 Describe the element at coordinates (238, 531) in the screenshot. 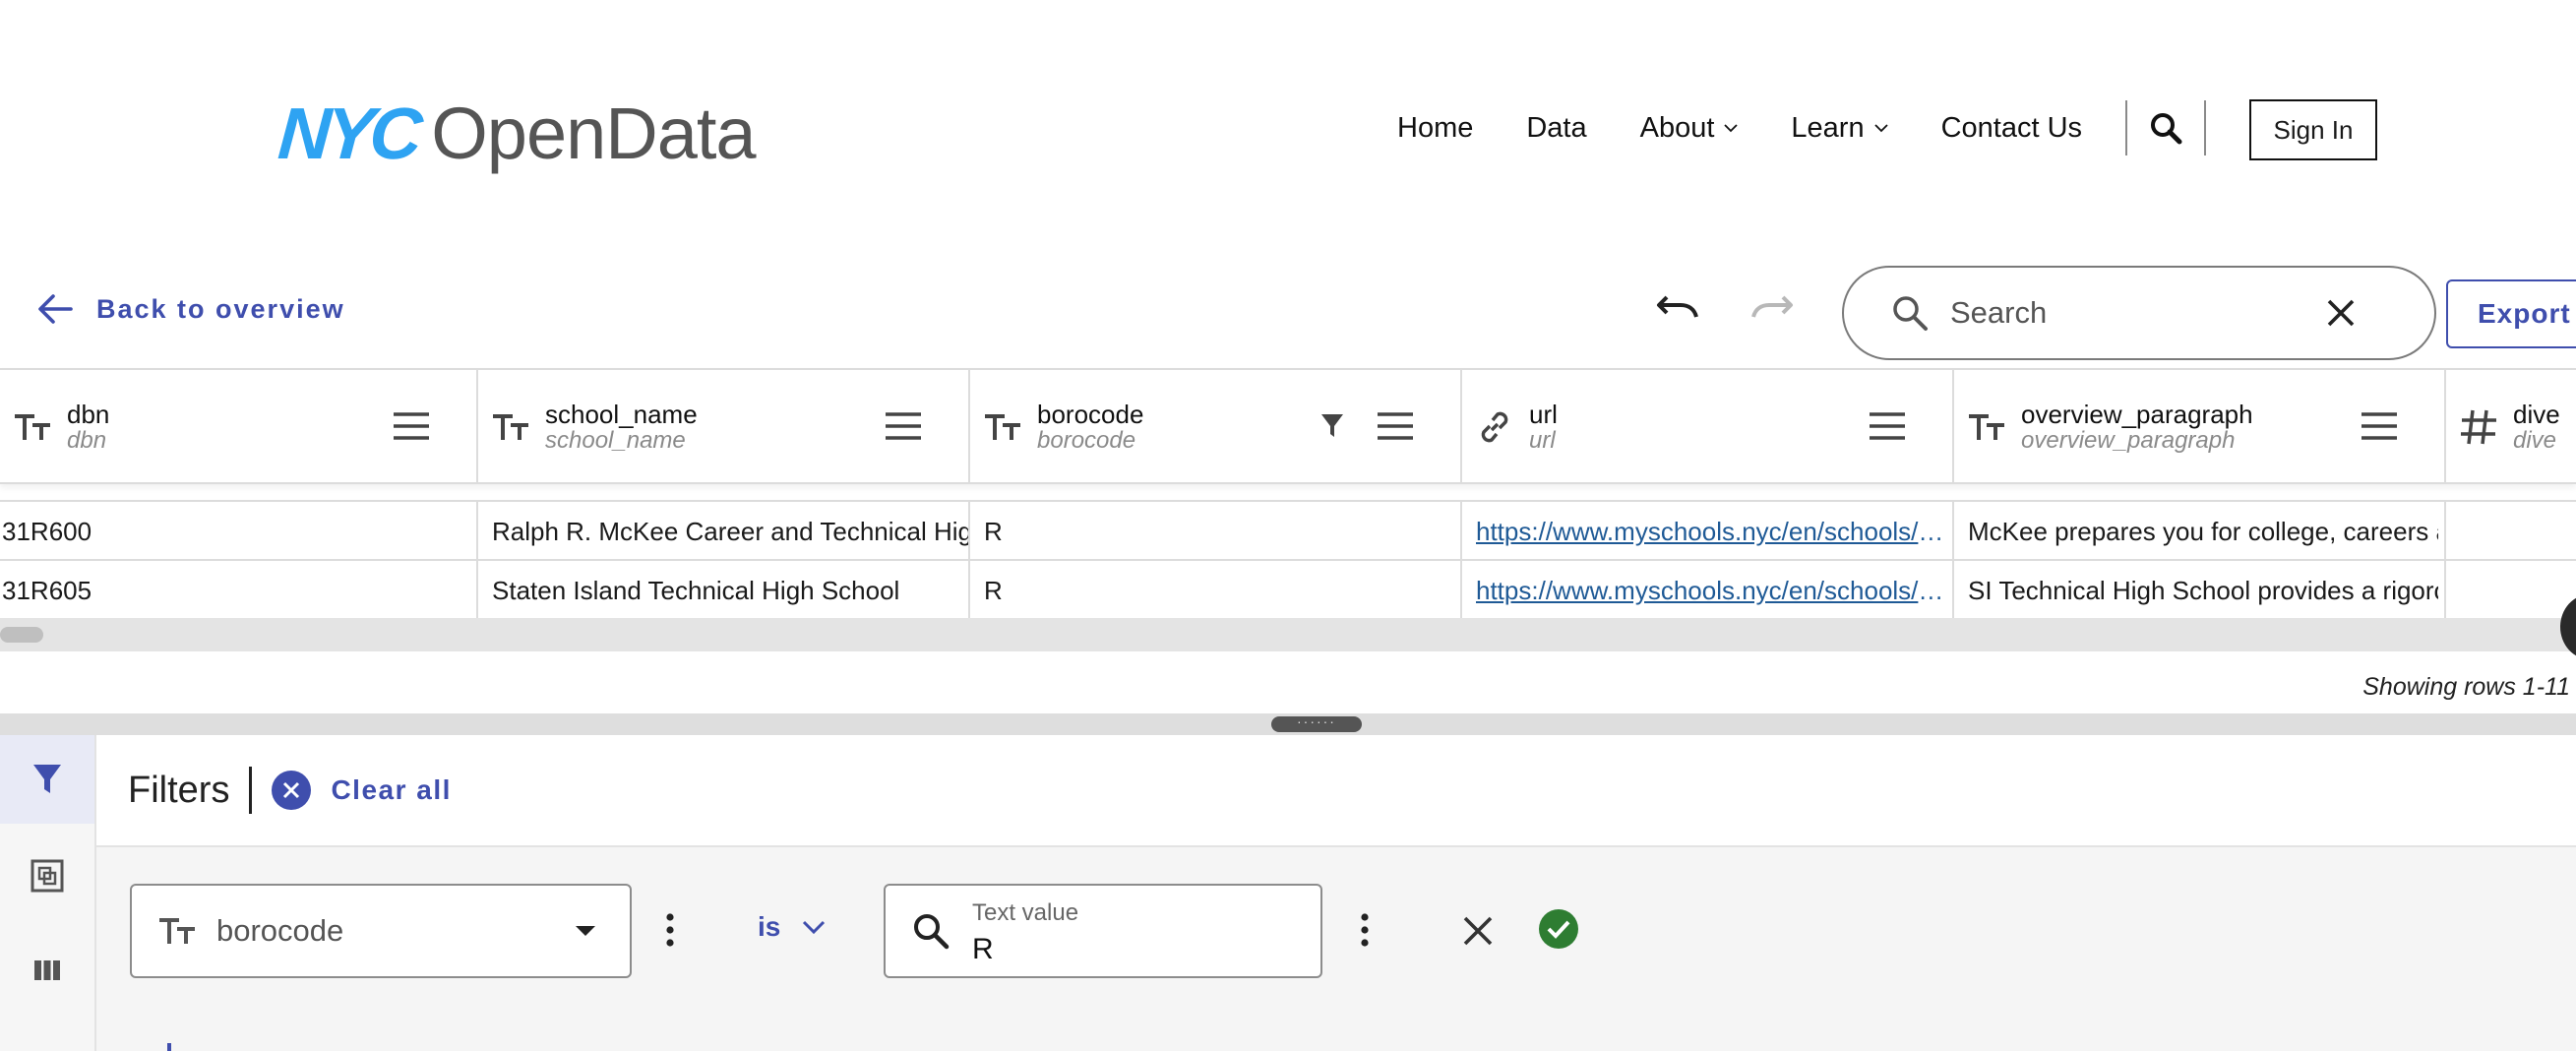

I see `cell-dbn: 31R600` at that location.